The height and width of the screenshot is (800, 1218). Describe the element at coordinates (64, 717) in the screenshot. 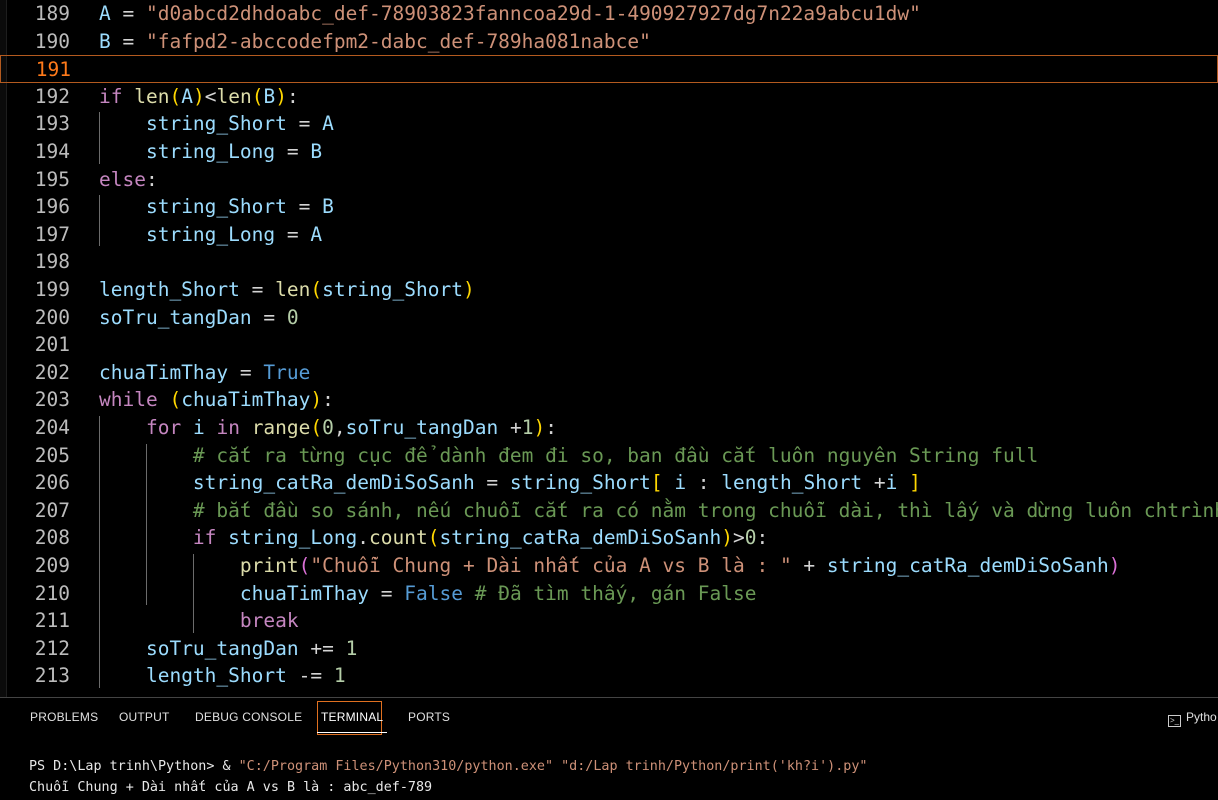

I see `tab-problems: PROBLEMS` at that location.